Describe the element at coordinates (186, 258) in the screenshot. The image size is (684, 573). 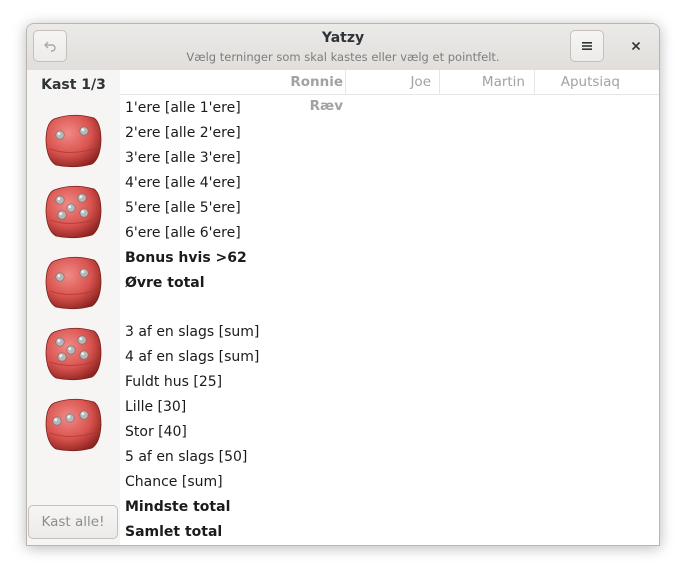
I see `bonus-label: Bonus hvis >62` at that location.